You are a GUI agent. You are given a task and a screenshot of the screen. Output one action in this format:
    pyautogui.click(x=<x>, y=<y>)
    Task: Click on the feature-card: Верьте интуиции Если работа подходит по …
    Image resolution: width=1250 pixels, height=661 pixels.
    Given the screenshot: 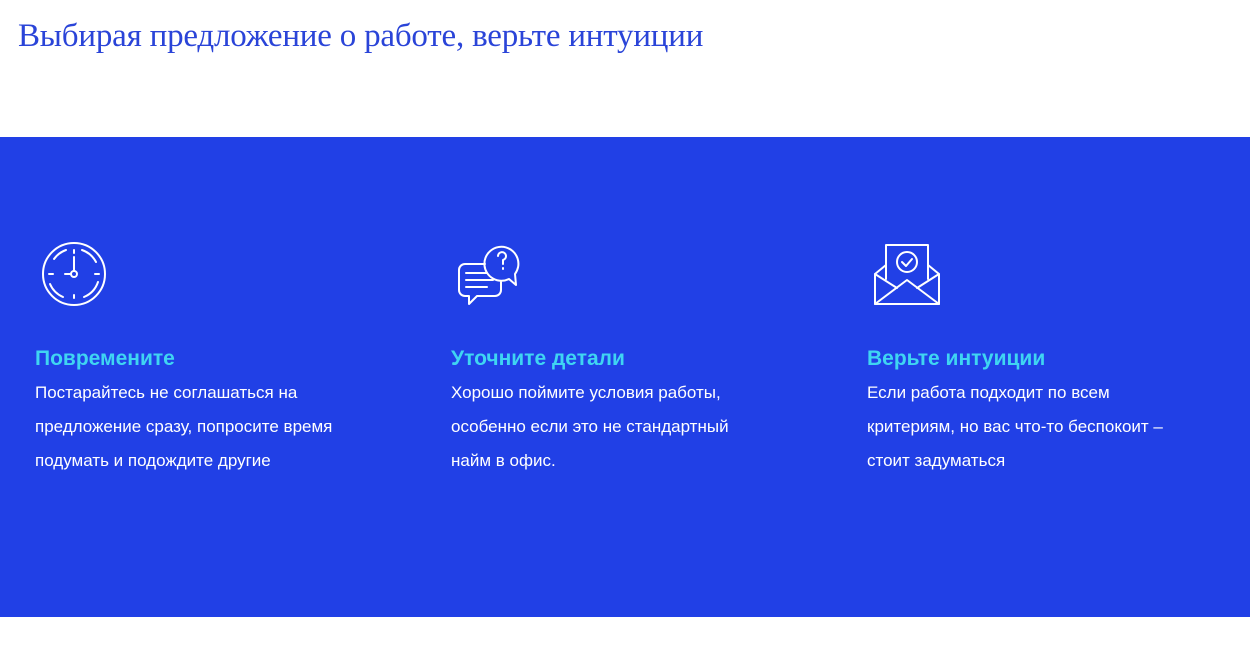 What is the action you would take?
    pyautogui.click(x=1047, y=360)
    